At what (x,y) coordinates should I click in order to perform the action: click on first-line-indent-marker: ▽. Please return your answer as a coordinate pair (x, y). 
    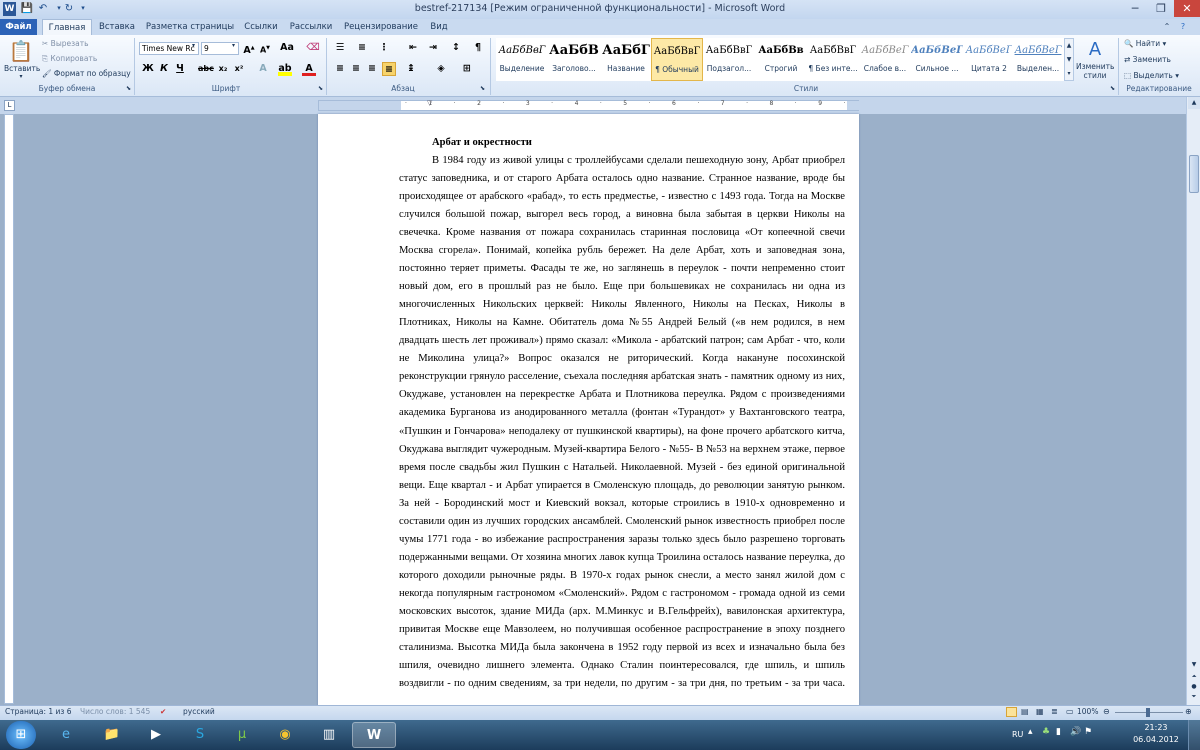
    Looking at the image, I should click on (429, 103).